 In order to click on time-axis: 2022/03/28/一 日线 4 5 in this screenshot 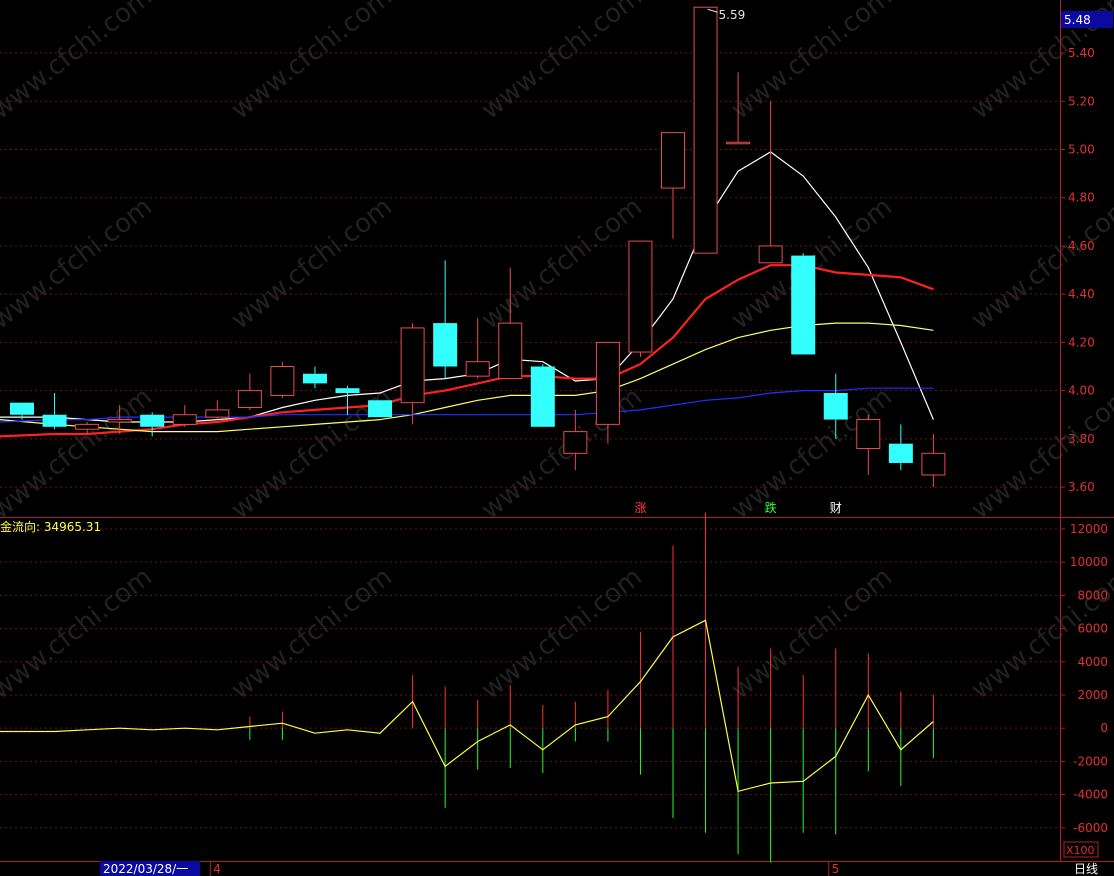, I will do `click(599, 868)`.